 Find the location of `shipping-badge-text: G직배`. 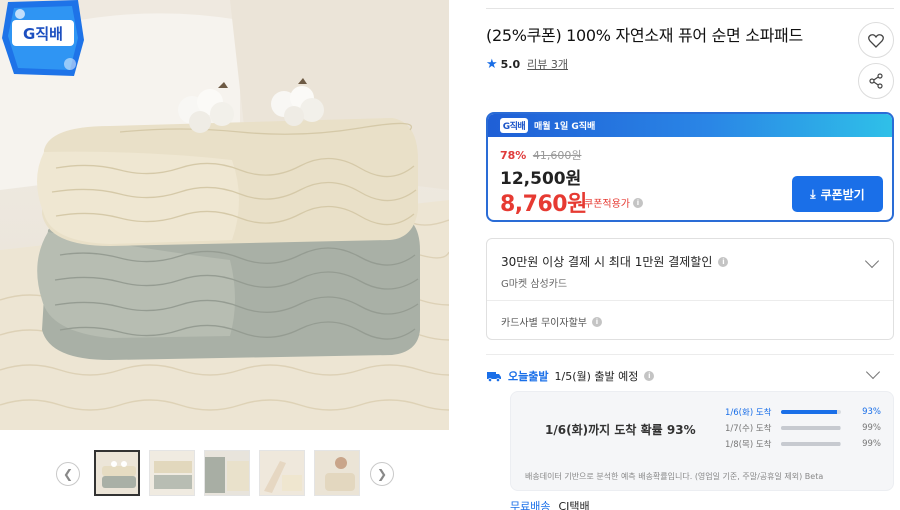

shipping-badge-text: G직배 is located at coordinates (43, 34).